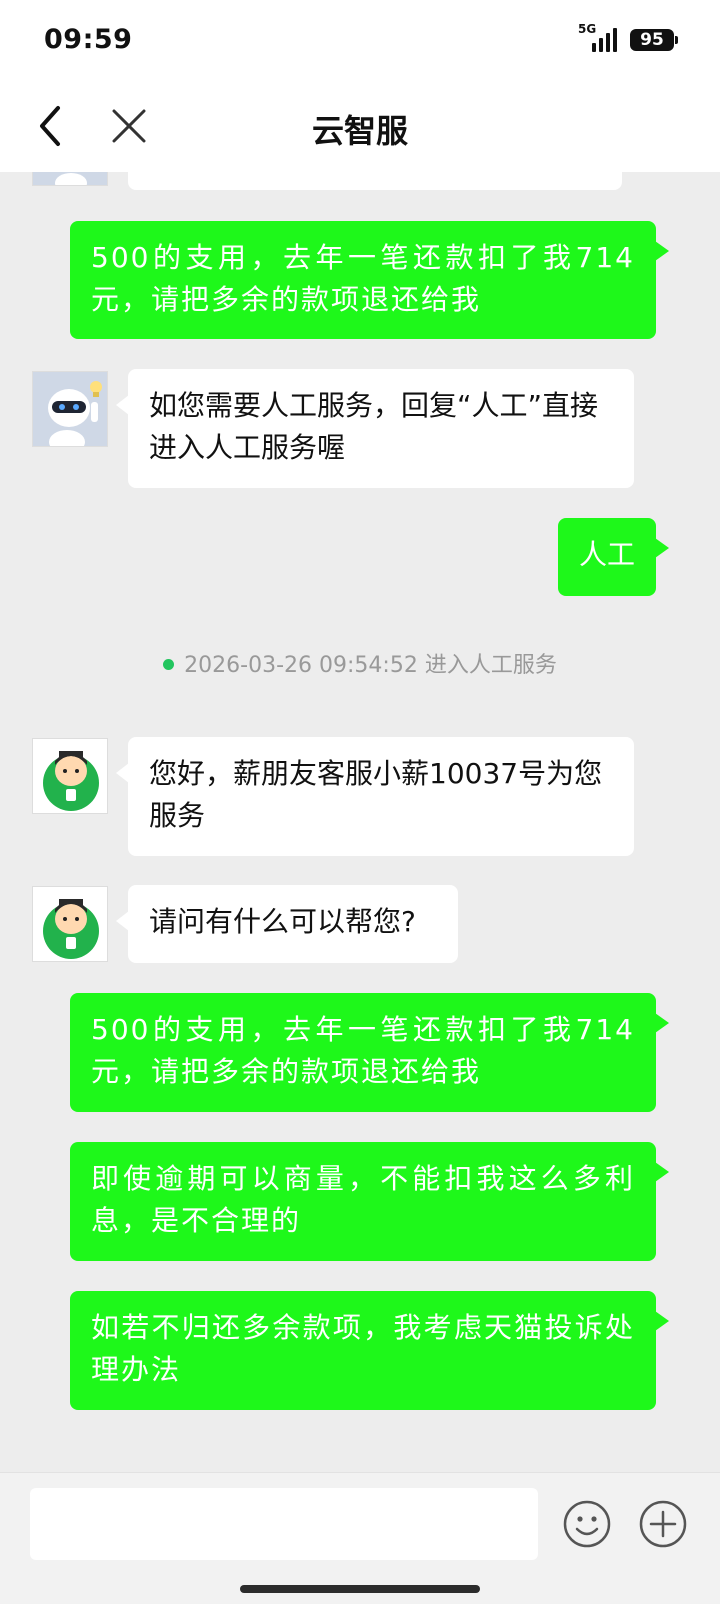 The height and width of the screenshot is (1604, 720). Describe the element at coordinates (360, 1589) in the screenshot. I see `home-indicator` at that location.